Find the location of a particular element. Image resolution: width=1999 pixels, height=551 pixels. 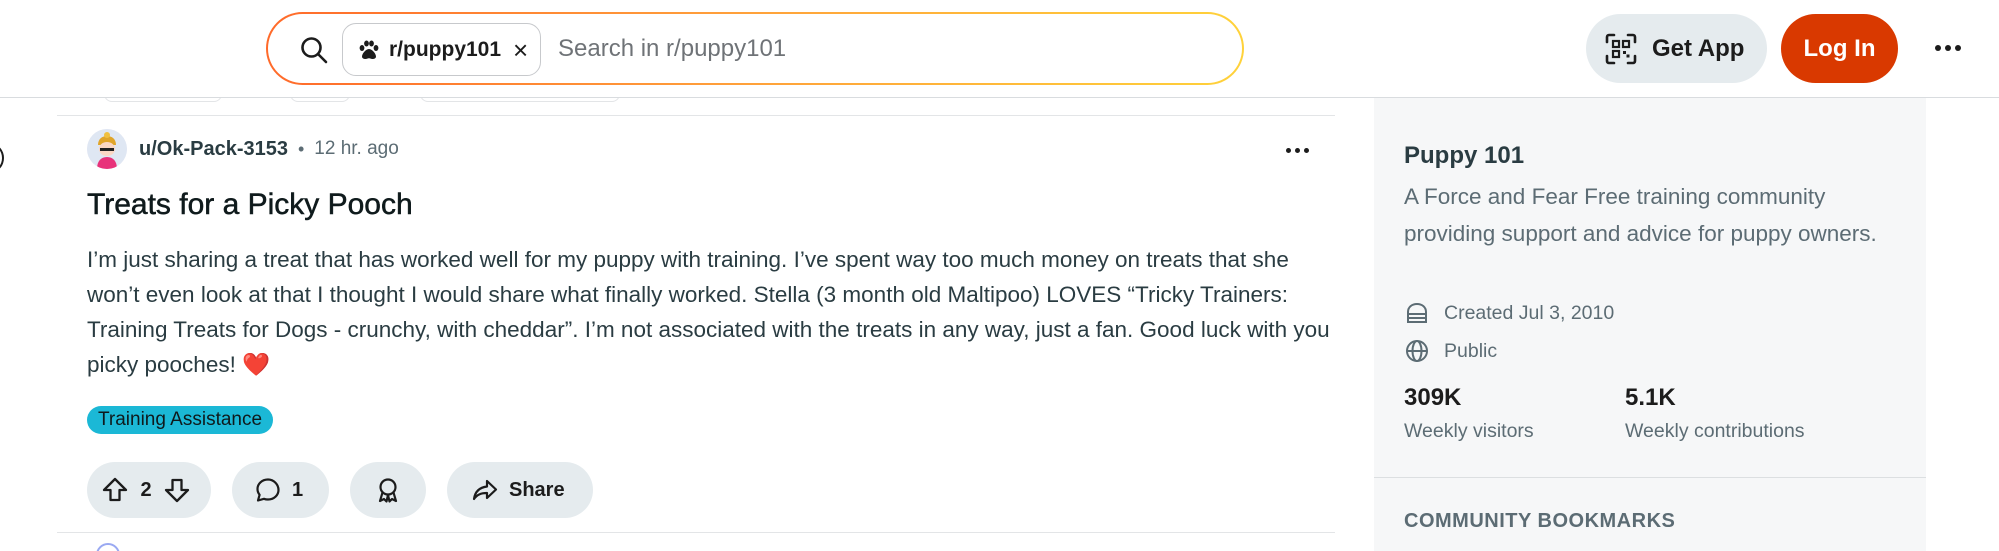

search-icon is located at coordinates (314, 50).